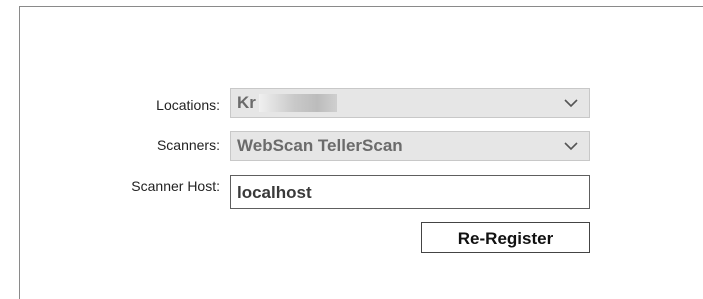 This screenshot has width=703, height=299. What do you see at coordinates (175, 186) in the screenshot?
I see `scanner-host-label: Scanner Host:` at bounding box center [175, 186].